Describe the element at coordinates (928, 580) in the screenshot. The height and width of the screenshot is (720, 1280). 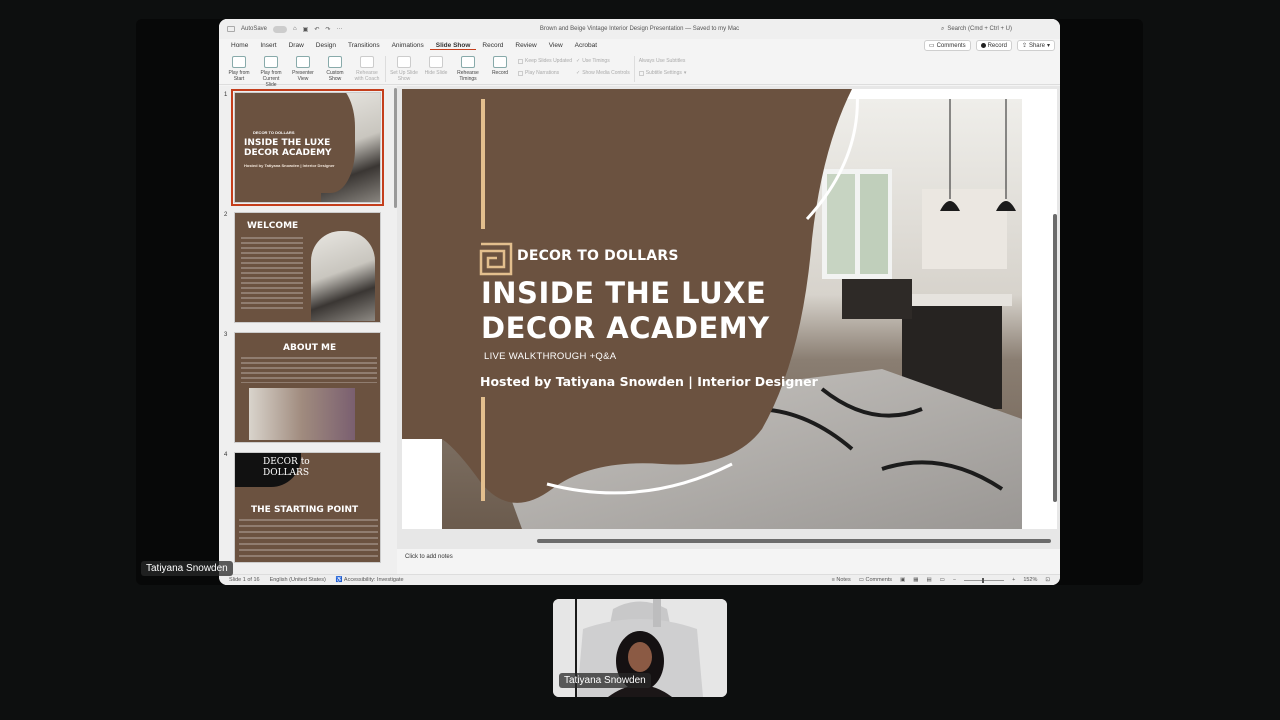
I see `reading-view-icon: ▤` at that location.